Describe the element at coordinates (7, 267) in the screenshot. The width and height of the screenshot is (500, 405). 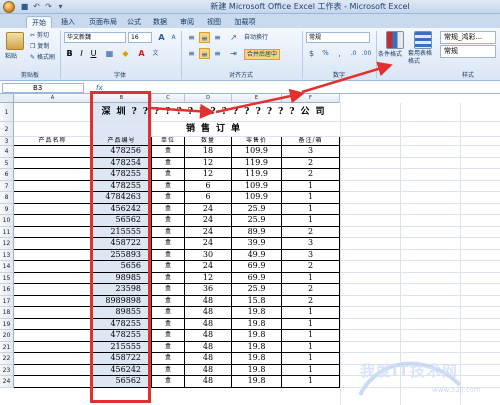
I see `row-header: 14` at that location.